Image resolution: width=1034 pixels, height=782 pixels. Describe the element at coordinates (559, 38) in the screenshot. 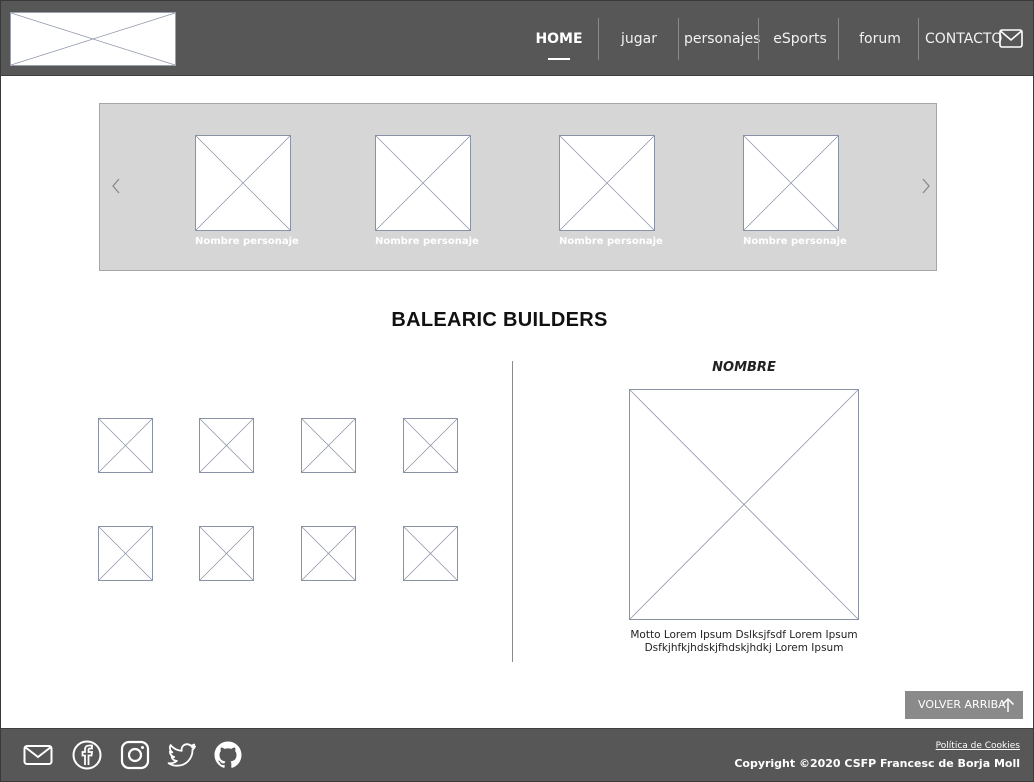

I see `nav-home: HOME` at that location.